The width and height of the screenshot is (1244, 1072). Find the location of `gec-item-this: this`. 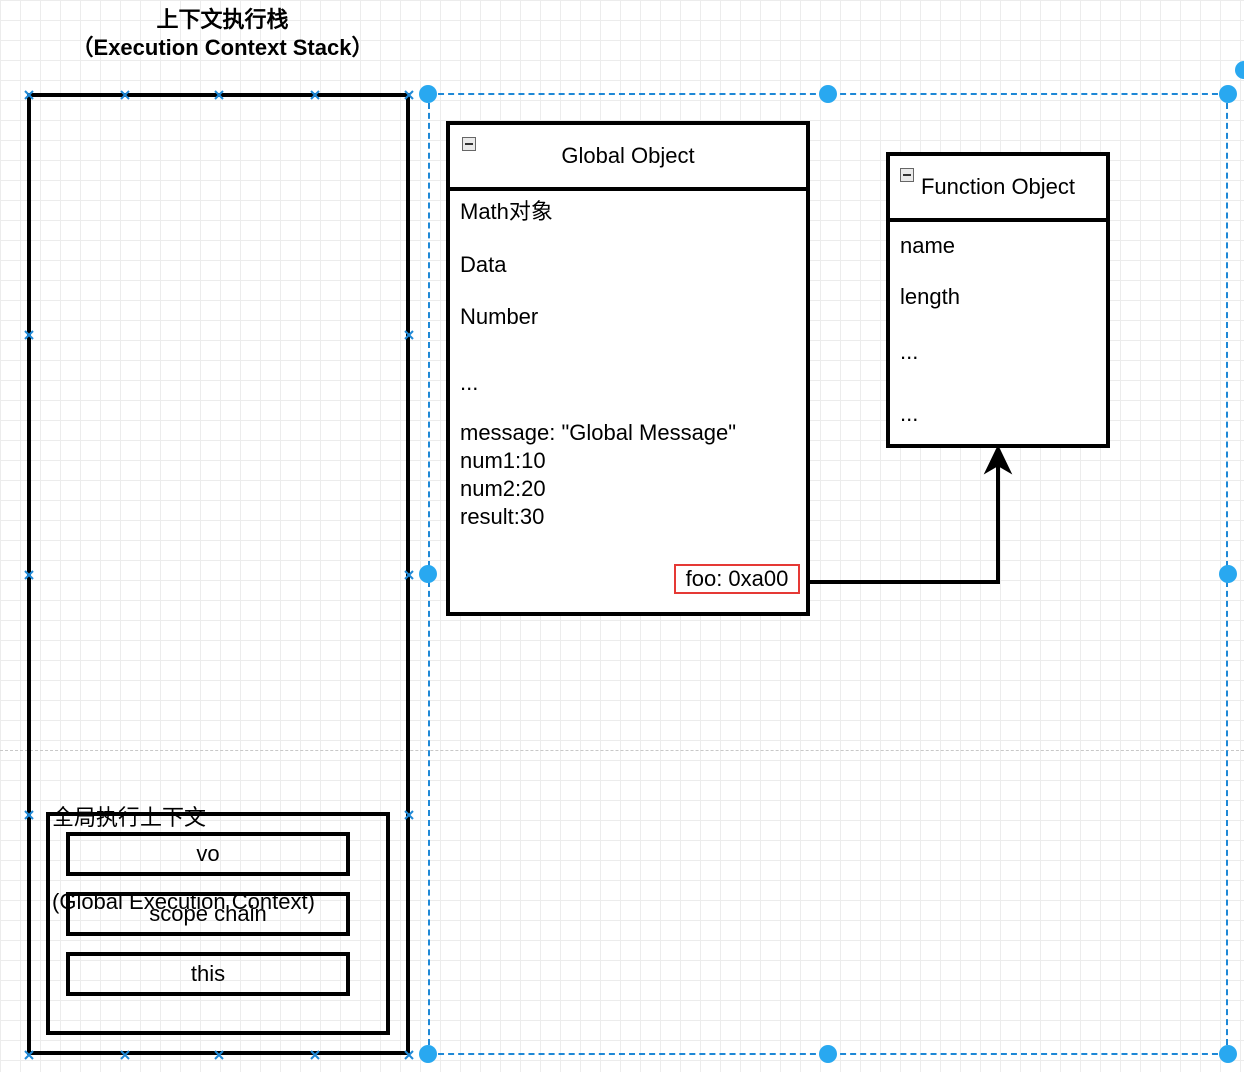

gec-item-this: this is located at coordinates (208, 974).